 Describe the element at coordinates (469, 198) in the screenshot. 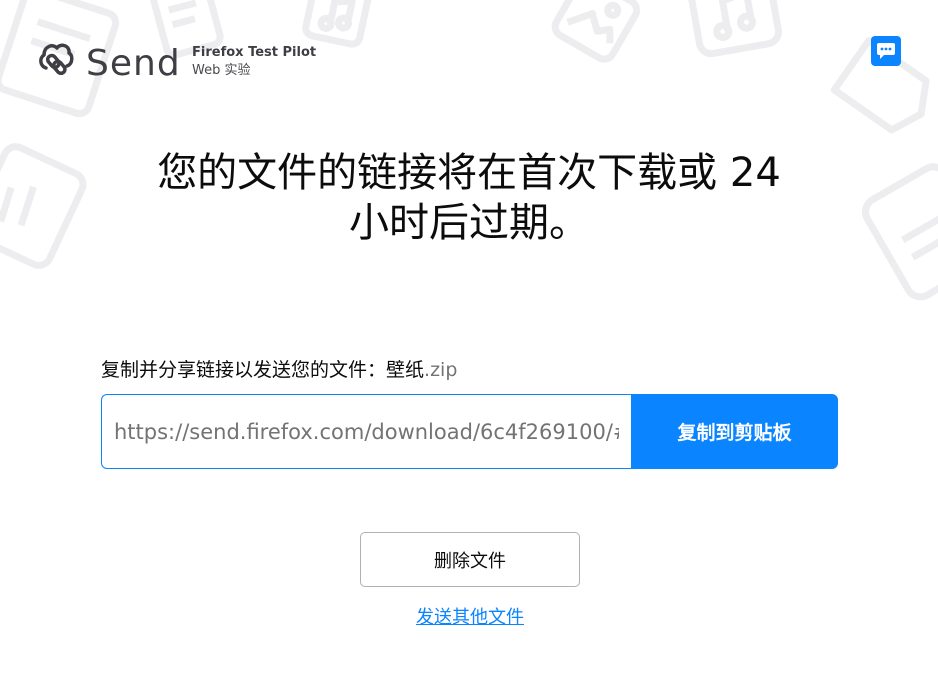

I see `page-title: 您的文件的链接将在首次下载或 24 小时后过期。` at that location.